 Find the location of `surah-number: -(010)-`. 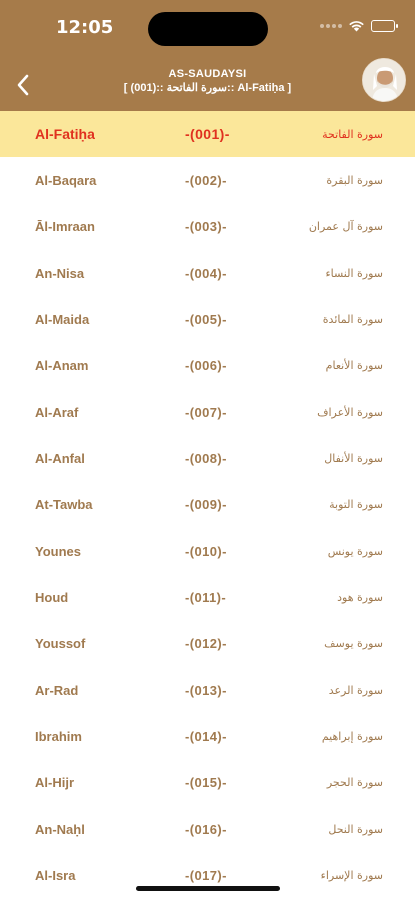

surah-number: -(010)- is located at coordinates (206, 551).